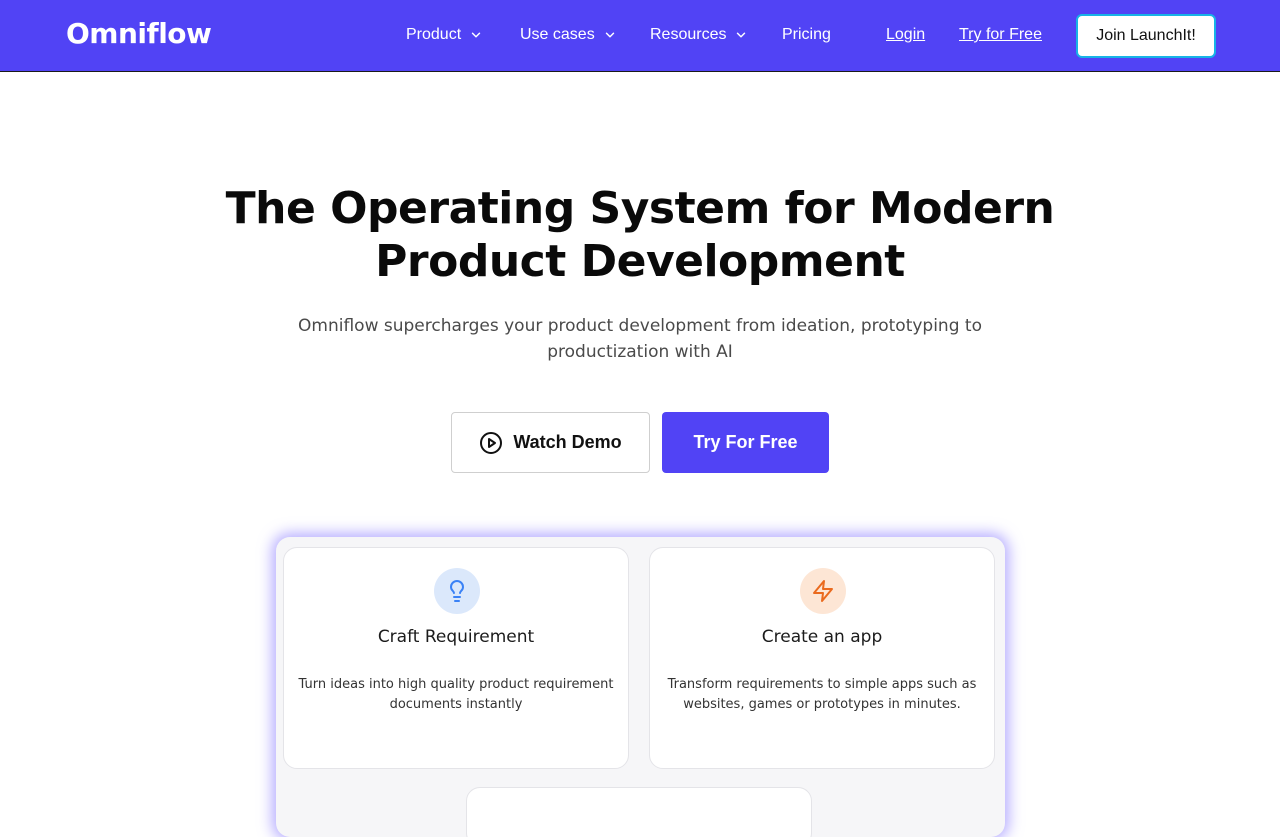  What do you see at coordinates (823, 591) in the screenshot?
I see `lightning-icon` at bounding box center [823, 591].